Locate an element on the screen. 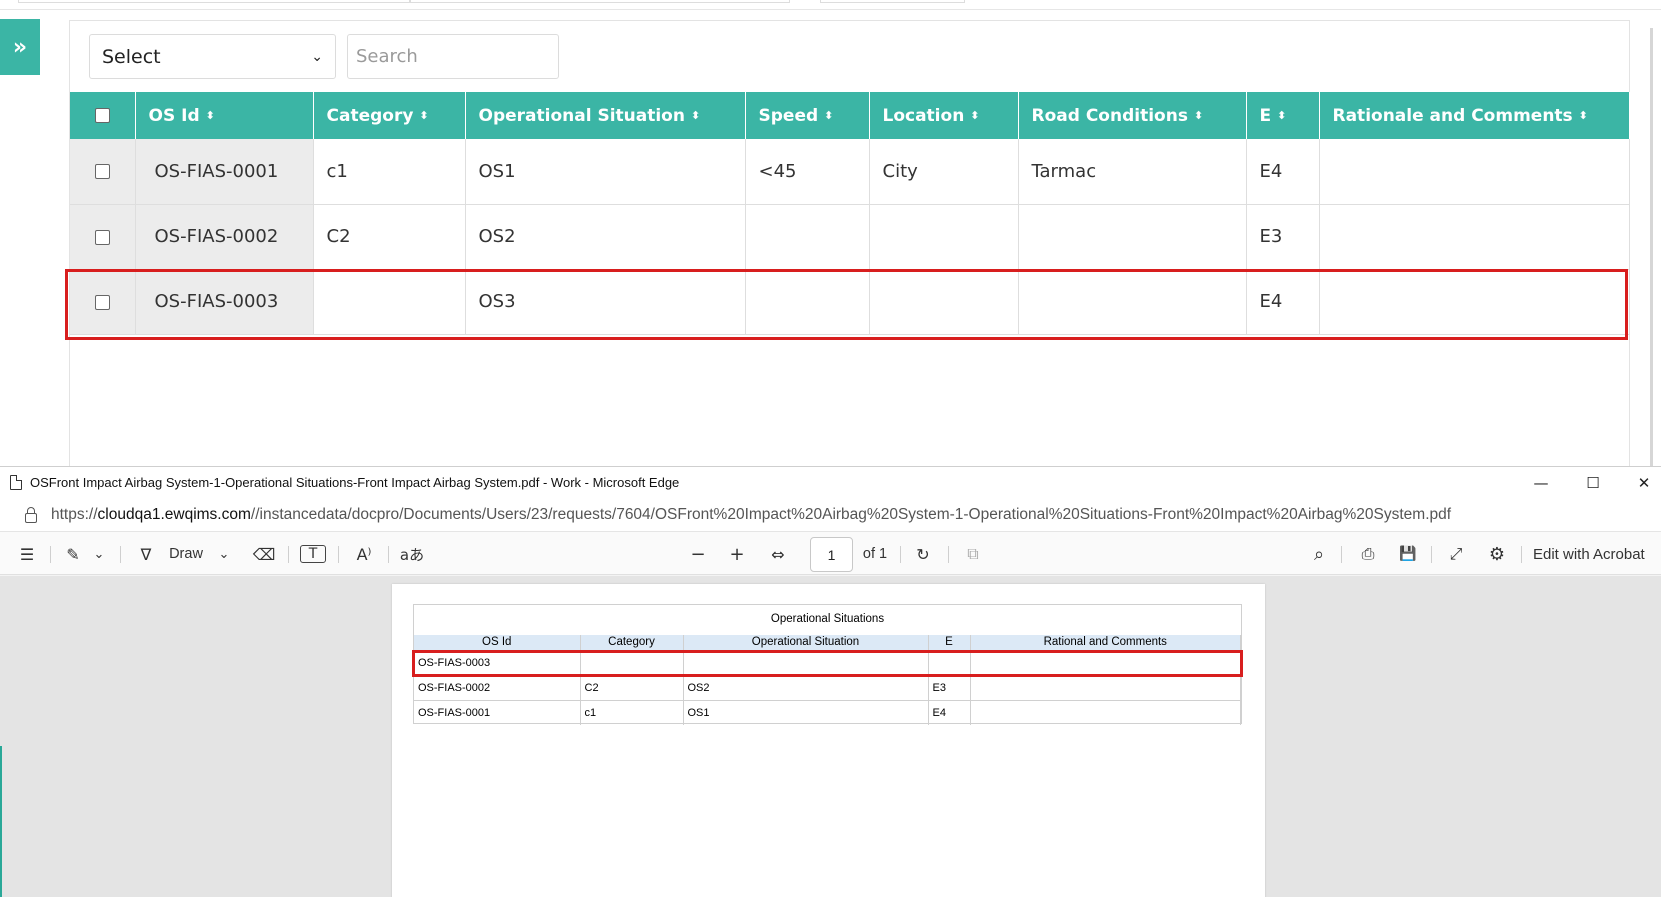 Image resolution: width=1661 pixels, height=897 pixels. fit-to-width-icon: ⇔ is located at coordinates (778, 554).